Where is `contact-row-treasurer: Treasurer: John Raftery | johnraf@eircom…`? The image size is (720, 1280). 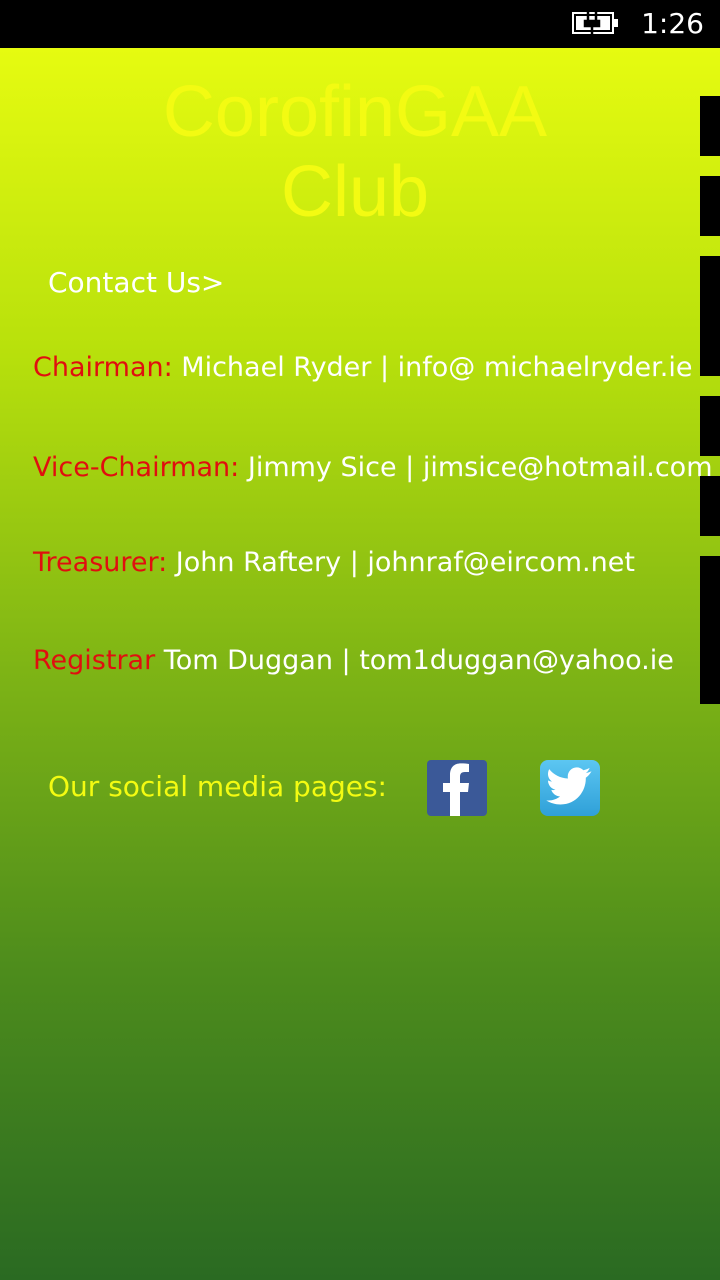 contact-row-treasurer: Treasurer: John Raftery | johnraf@eircom… is located at coordinates (334, 562).